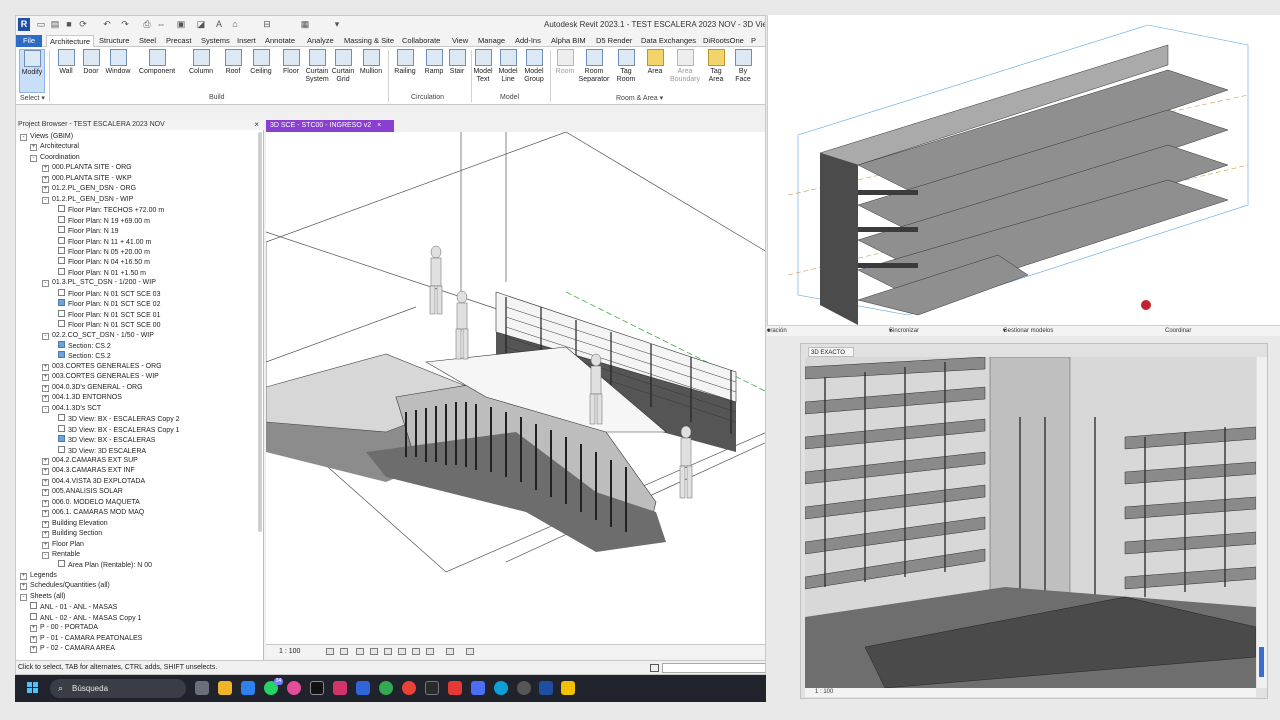  I want to click on edge-icon, so click(501, 688).